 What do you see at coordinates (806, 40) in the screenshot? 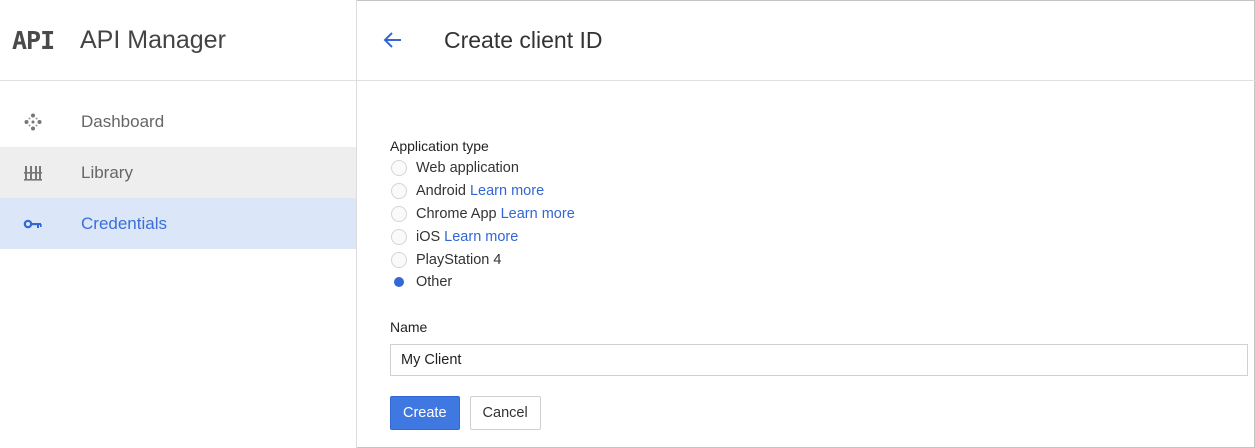
I see `page-header: Create client ID` at bounding box center [806, 40].